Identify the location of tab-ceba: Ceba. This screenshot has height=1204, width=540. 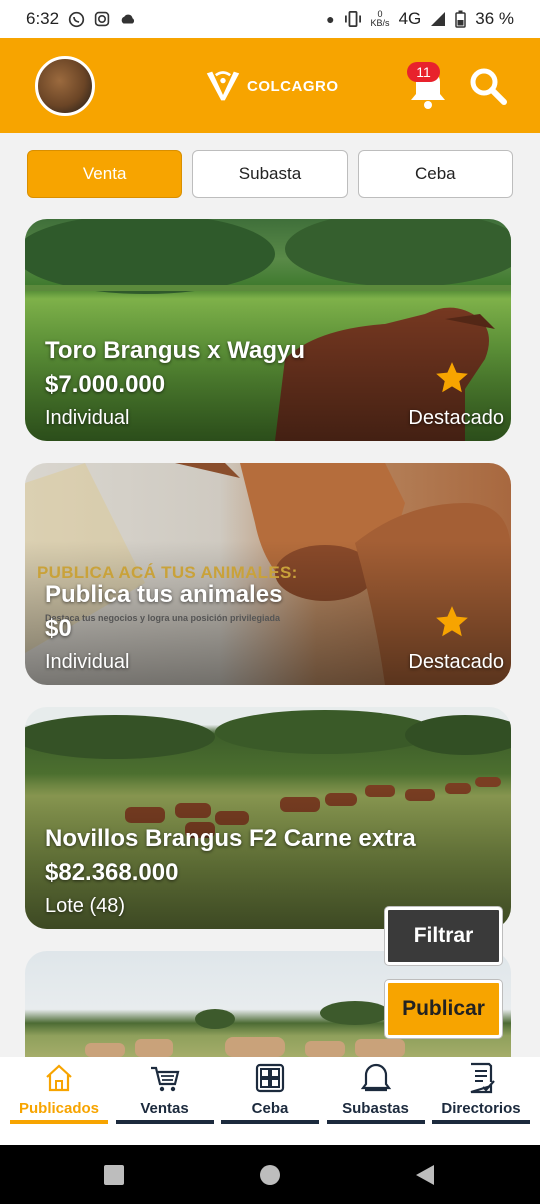
(435, 174).